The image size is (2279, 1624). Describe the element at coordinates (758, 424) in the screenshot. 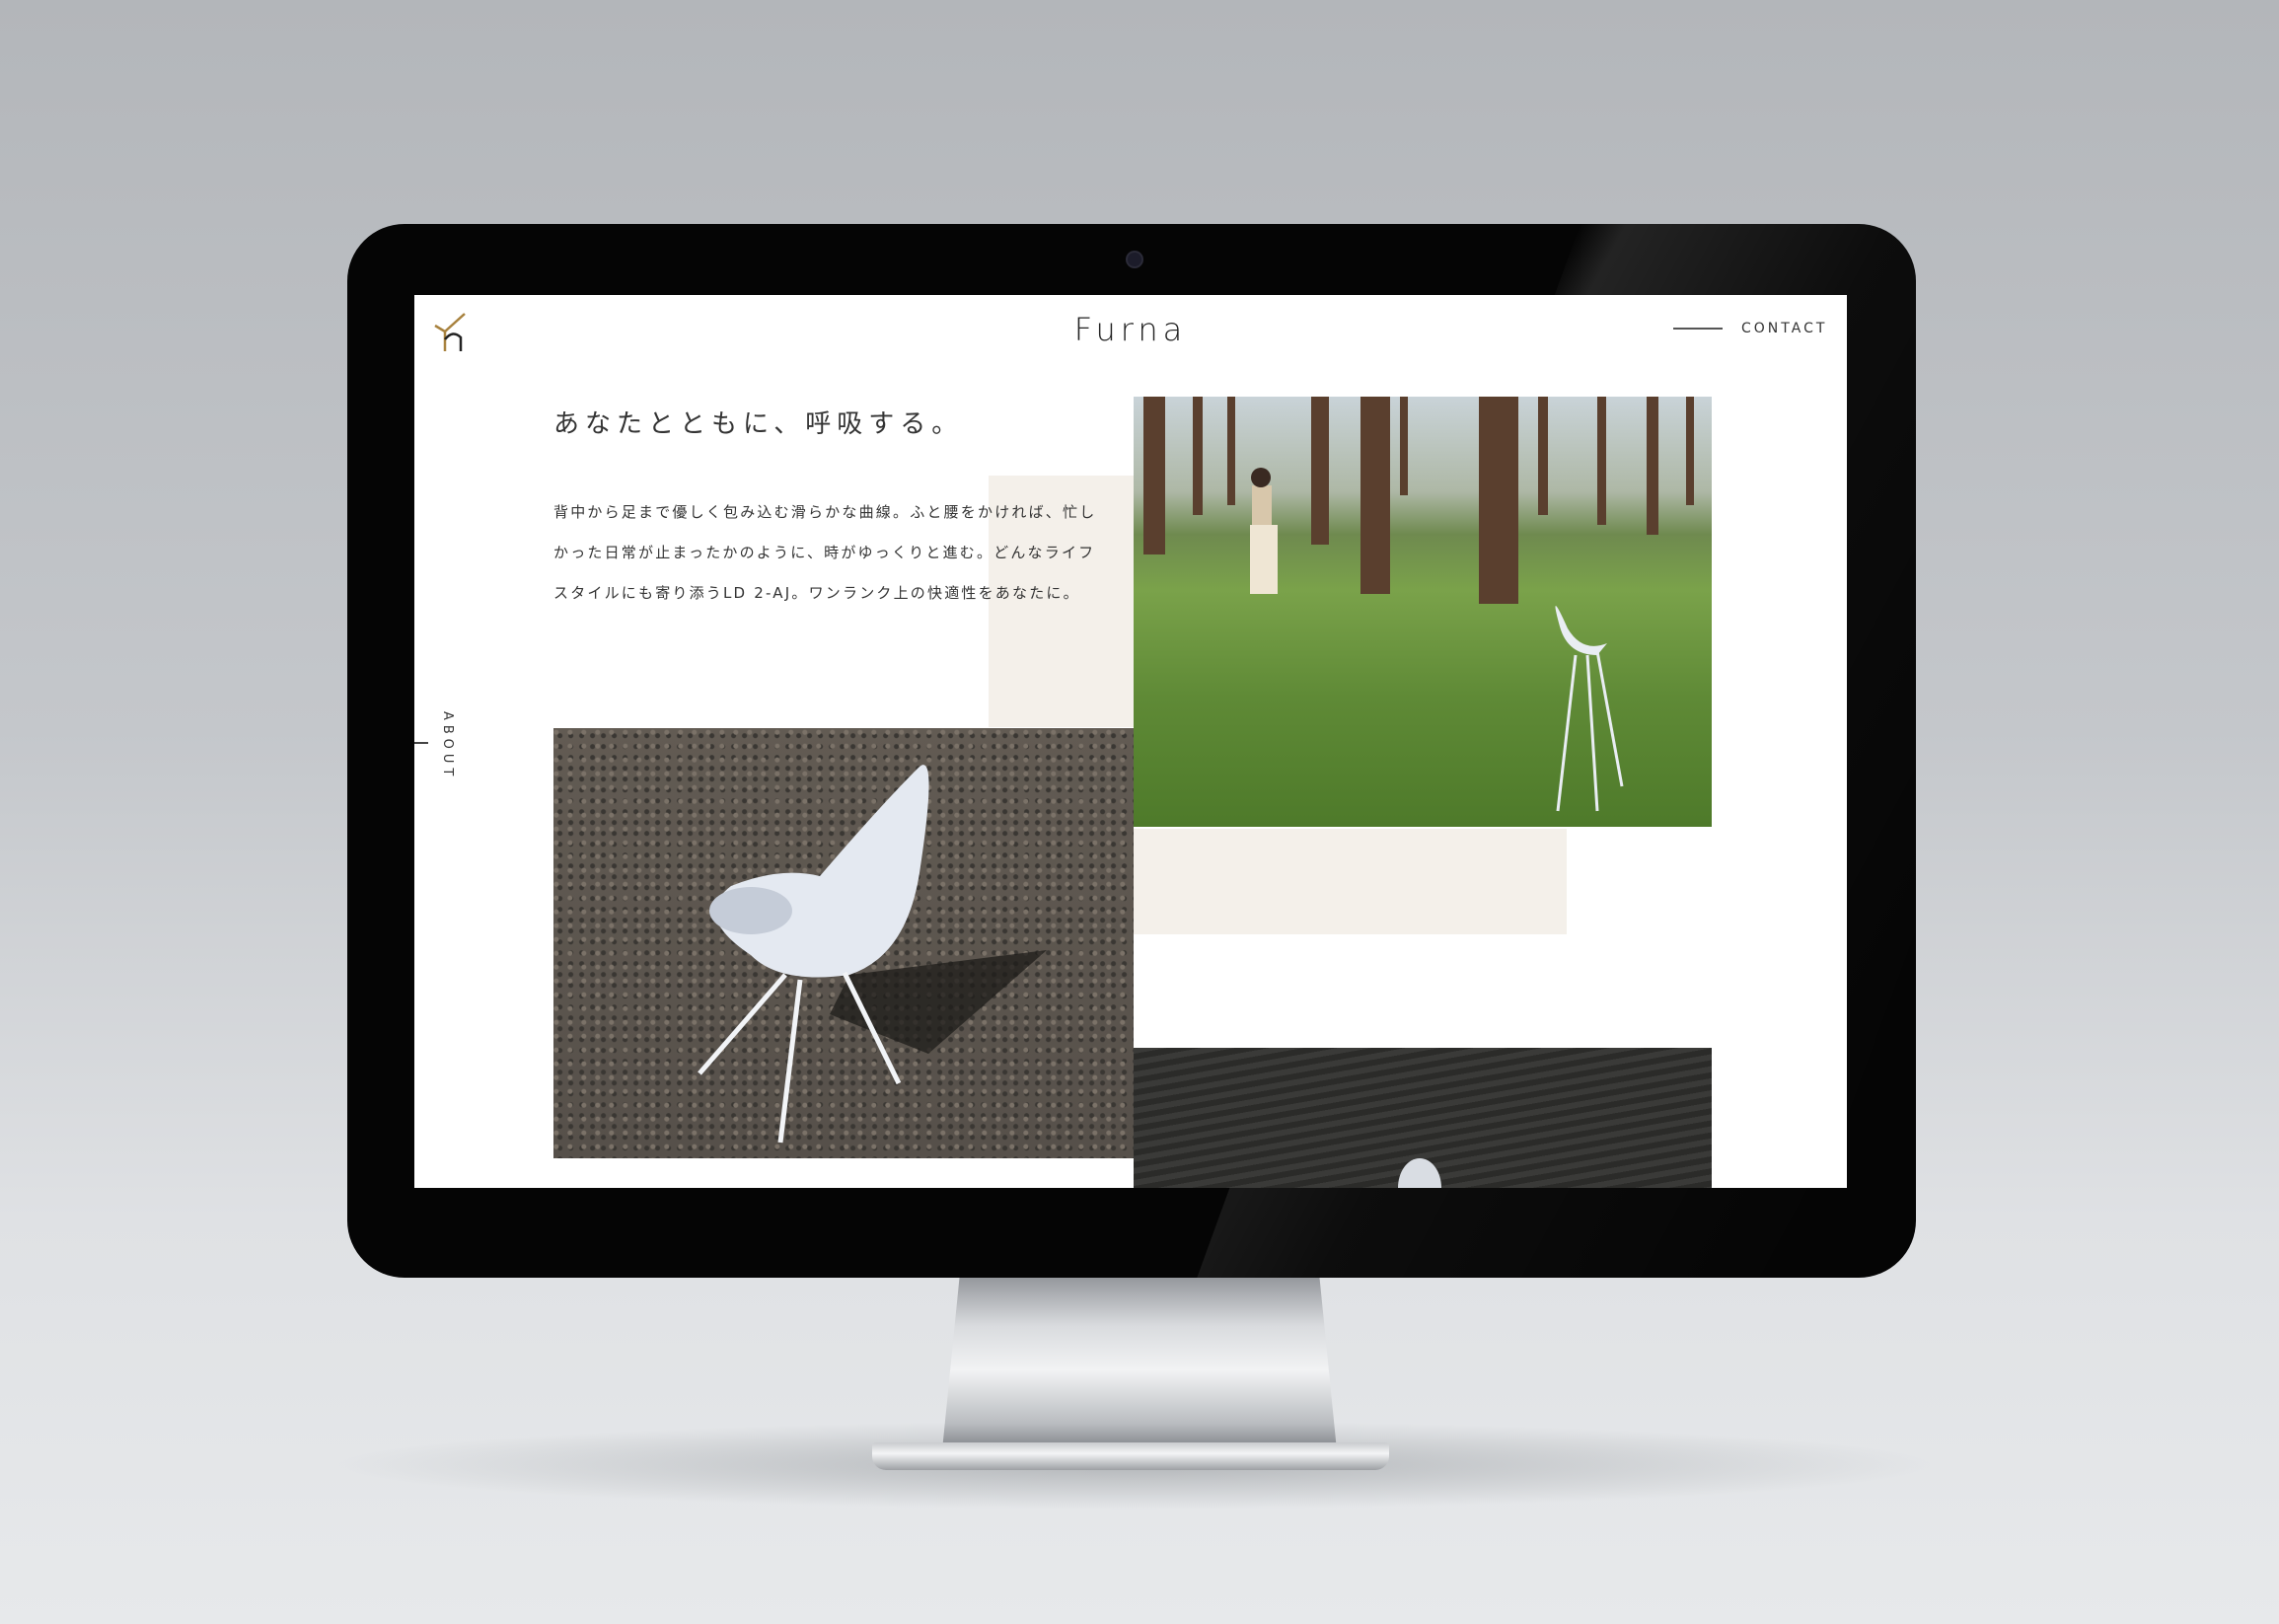

I see `section-heading: あなたとともに、呼吸する。` at that location.